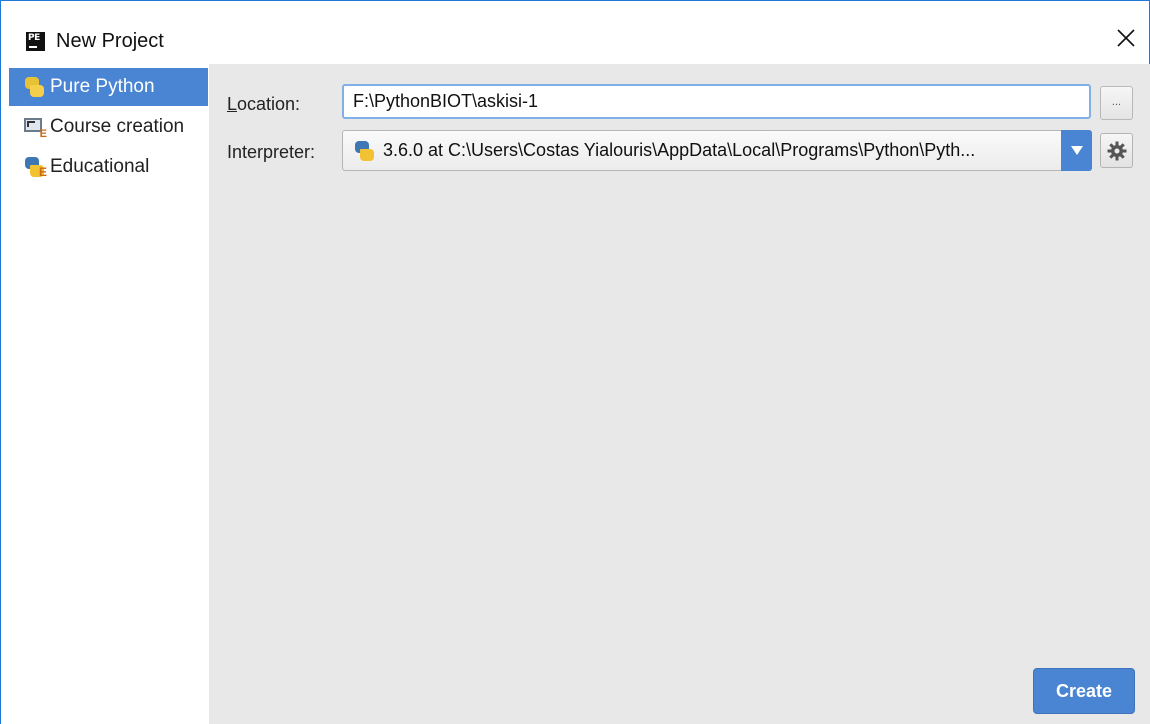 This screenshot has height=724, width=1150. I want to click on sidebar-item-educational: E Educational, so click(108, 167).